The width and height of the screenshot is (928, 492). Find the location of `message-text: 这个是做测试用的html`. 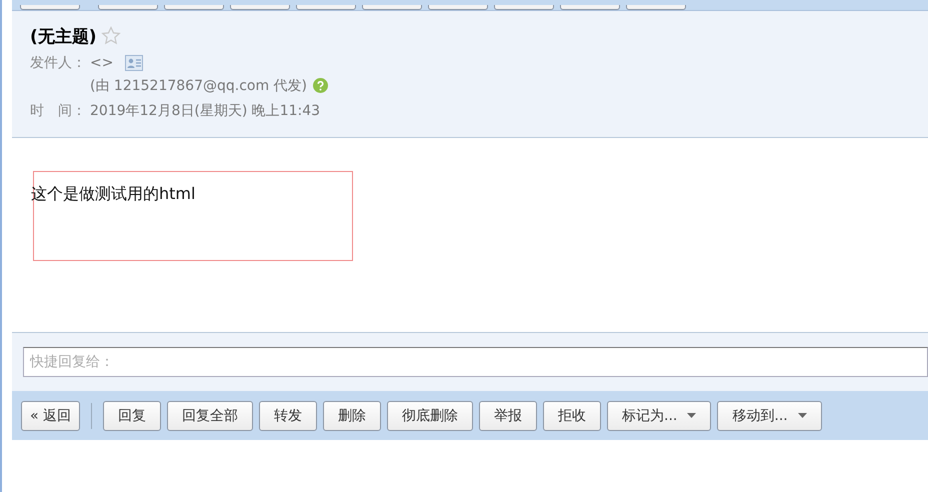

message-text: 这个是做测试用的html is located at coordinates (113, 193).